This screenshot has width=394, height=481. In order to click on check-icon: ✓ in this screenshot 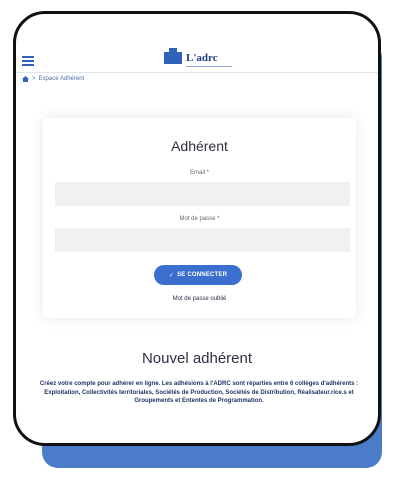, I will do `click(171, 275)`.